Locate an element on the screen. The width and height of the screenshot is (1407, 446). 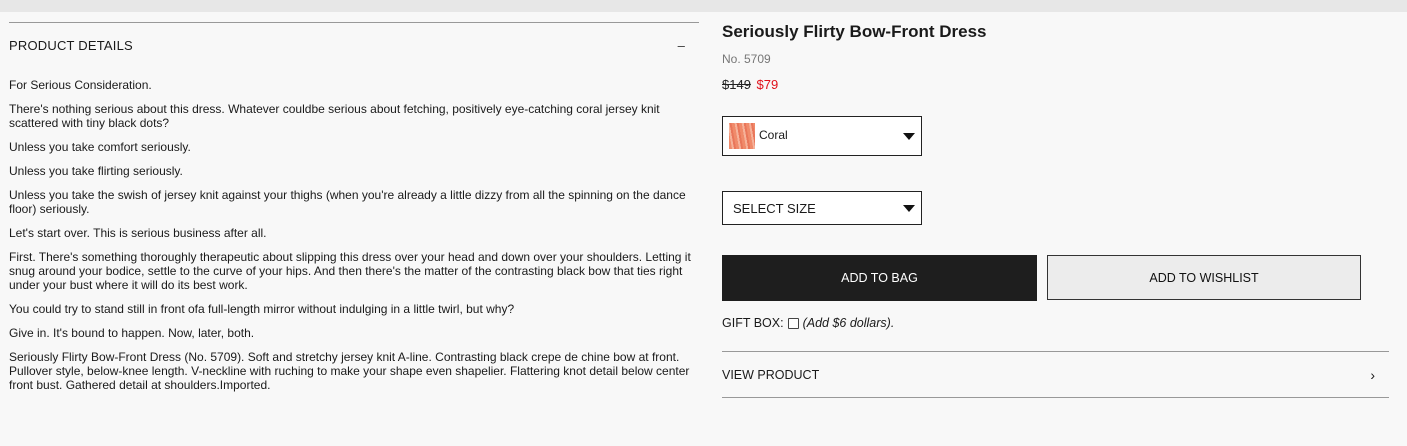
description-paragraph: Unless you take comfort seriously. is located at coordinates (100, 147).